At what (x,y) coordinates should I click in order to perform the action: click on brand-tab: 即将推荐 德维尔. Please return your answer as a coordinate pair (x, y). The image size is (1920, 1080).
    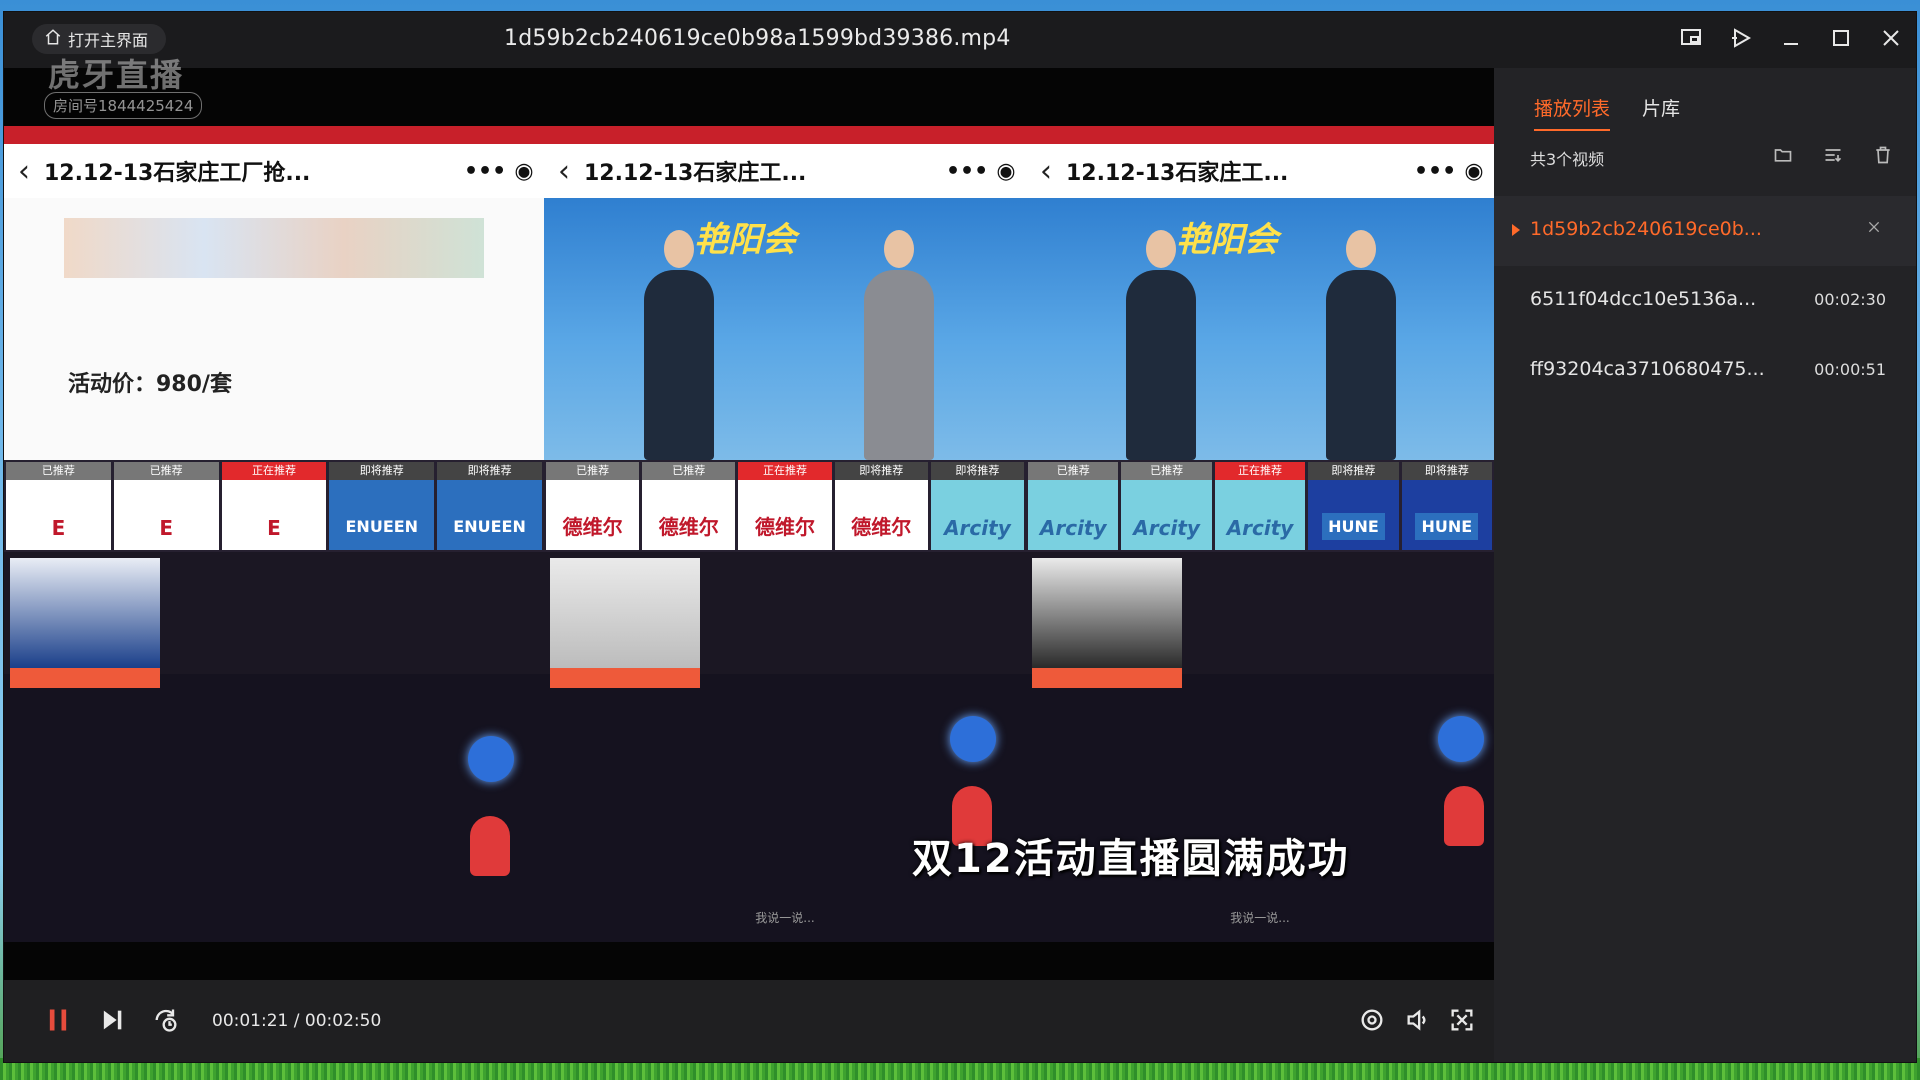
    Looking at the image, I should click on (881, 506).